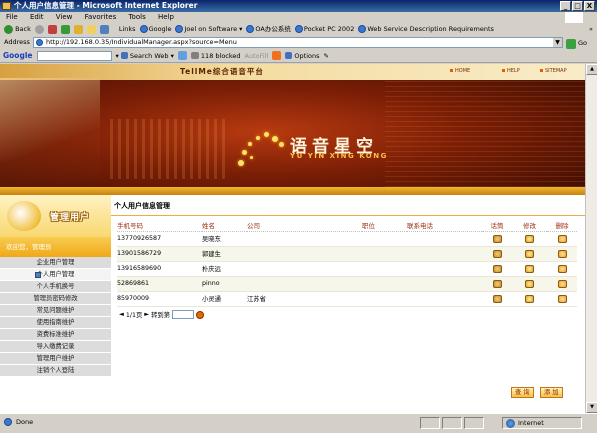 This screenshot has width=597, height=433. I want to click on sitemap-link: SITEMAP, so click(553, 71).